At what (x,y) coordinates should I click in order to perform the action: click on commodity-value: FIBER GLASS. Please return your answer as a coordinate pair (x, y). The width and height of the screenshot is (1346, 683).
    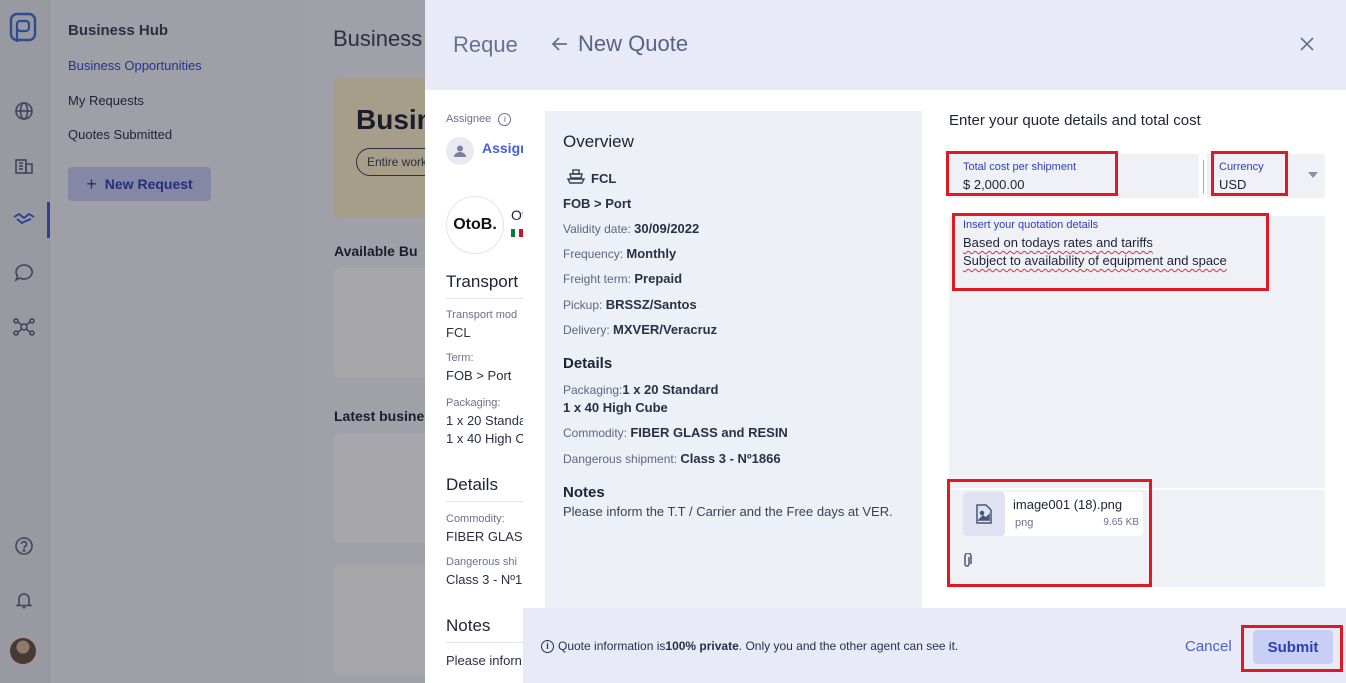
    Looking at the image, I should click on (489, 536).